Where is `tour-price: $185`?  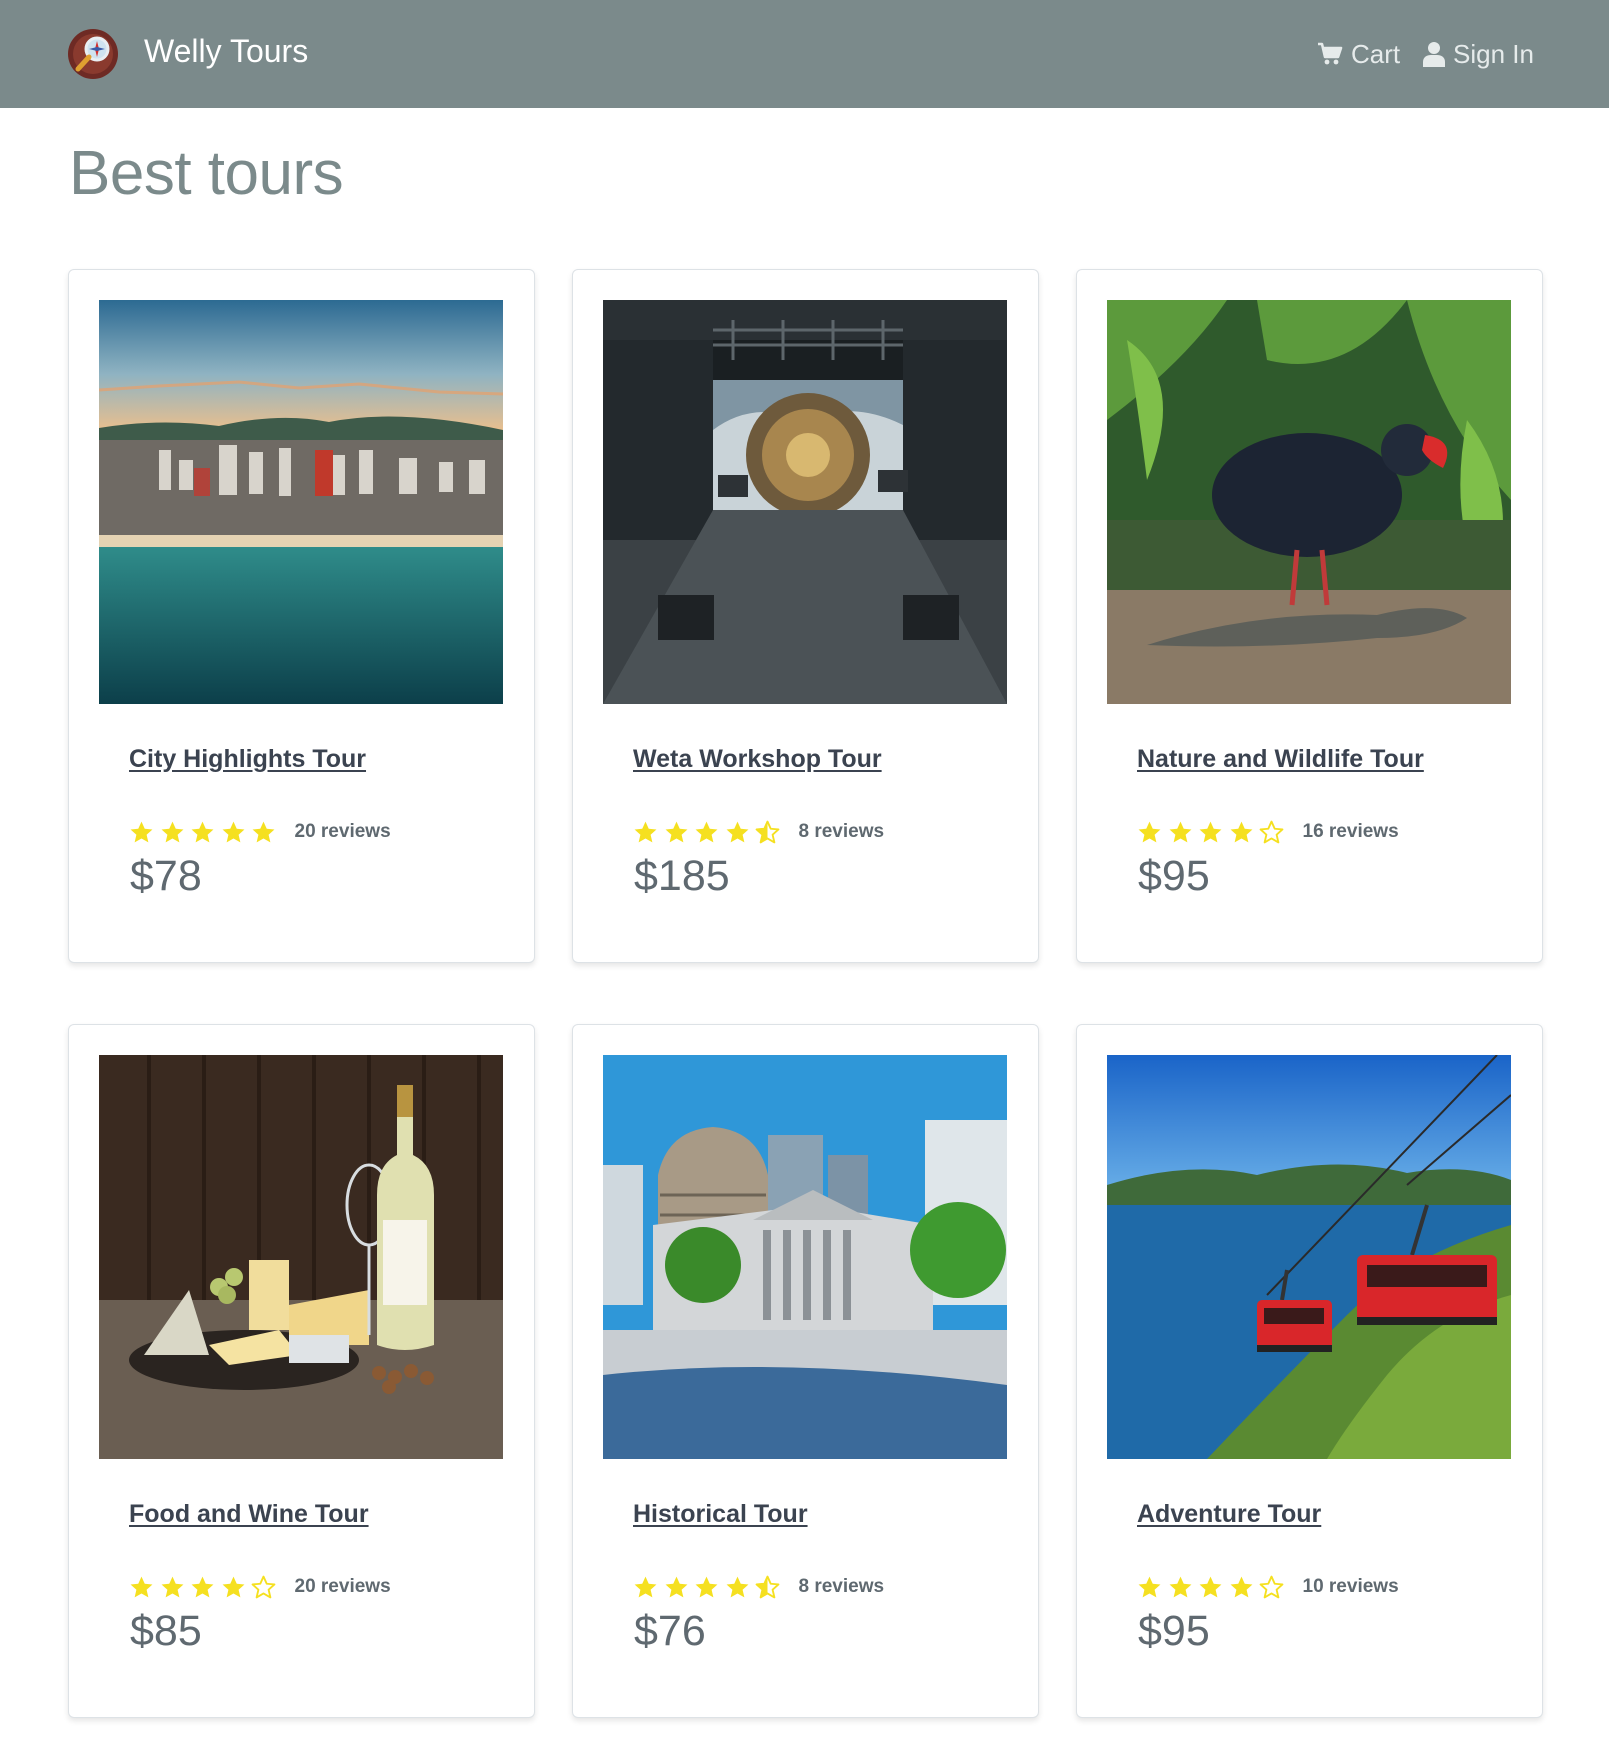
tour-price: $185 is located at coordinates (682, 876).